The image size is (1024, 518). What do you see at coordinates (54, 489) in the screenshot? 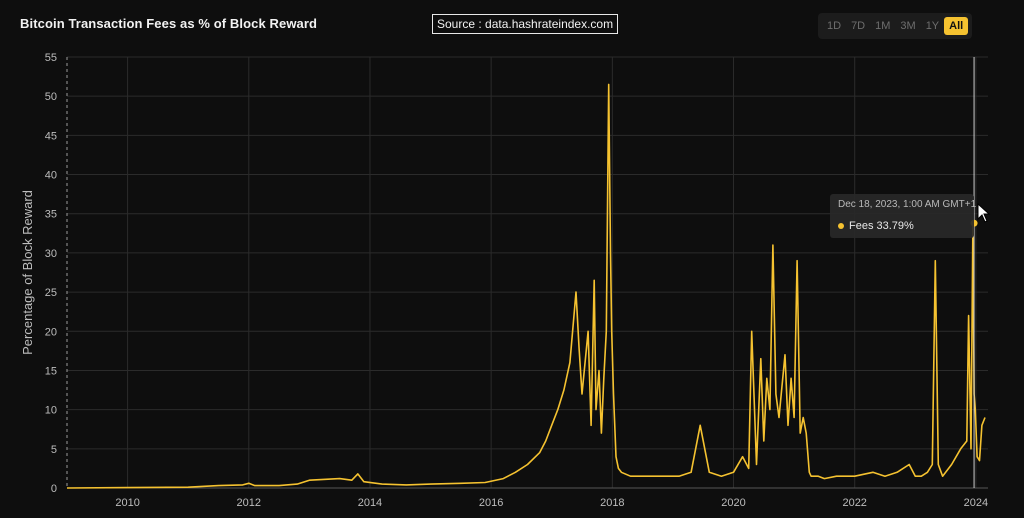
I see `y-tick-label: 0` at bounding box center [54, 489].